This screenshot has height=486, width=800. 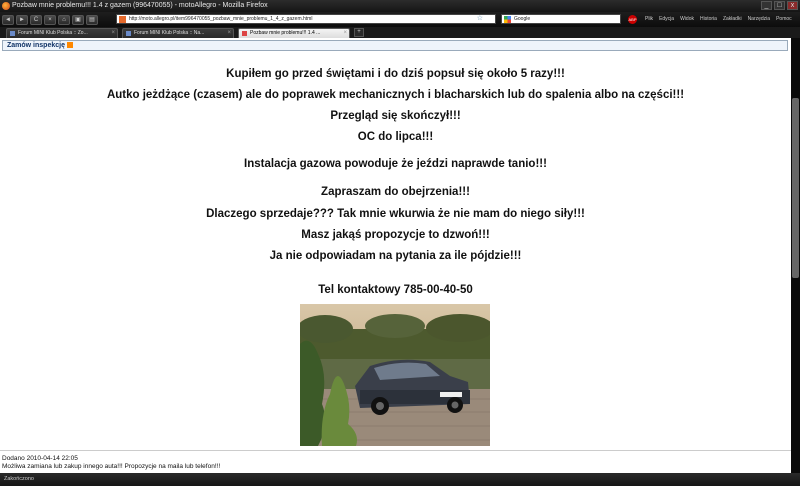 I want to click on contact-phone: Tel kontaktowy 785-00-40-50, so click(x=395, y=290).